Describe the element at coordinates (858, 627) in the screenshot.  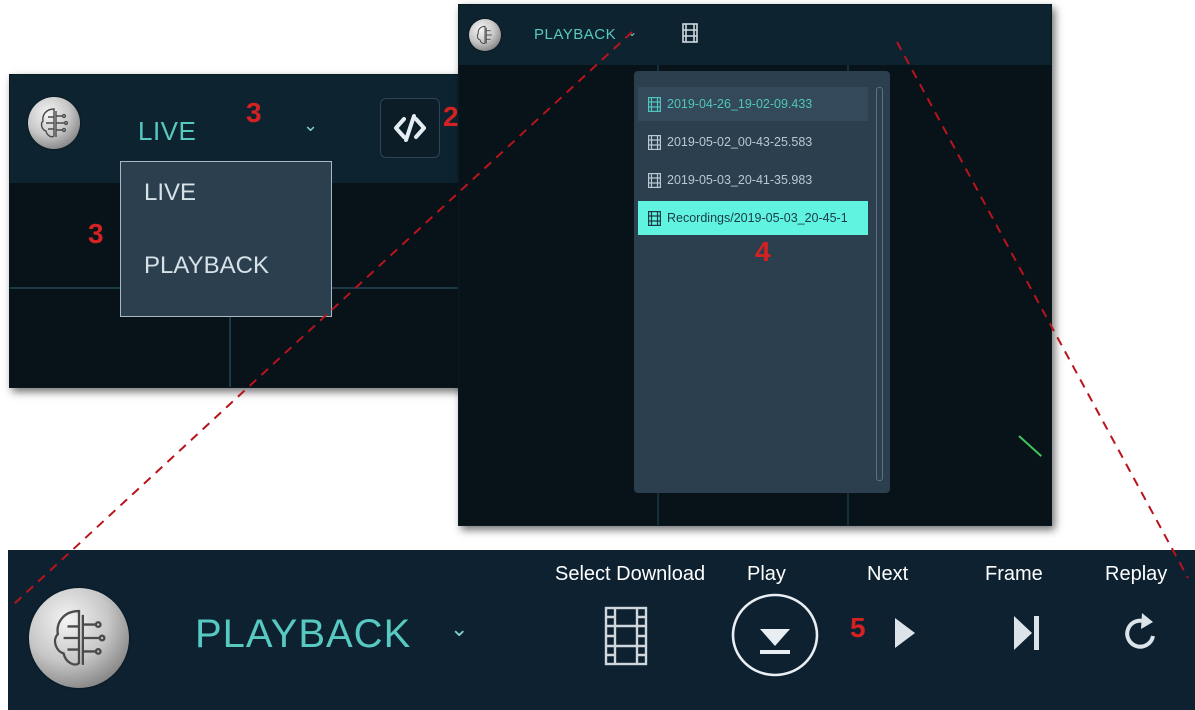
I see `annotation-number: 5` at that location.